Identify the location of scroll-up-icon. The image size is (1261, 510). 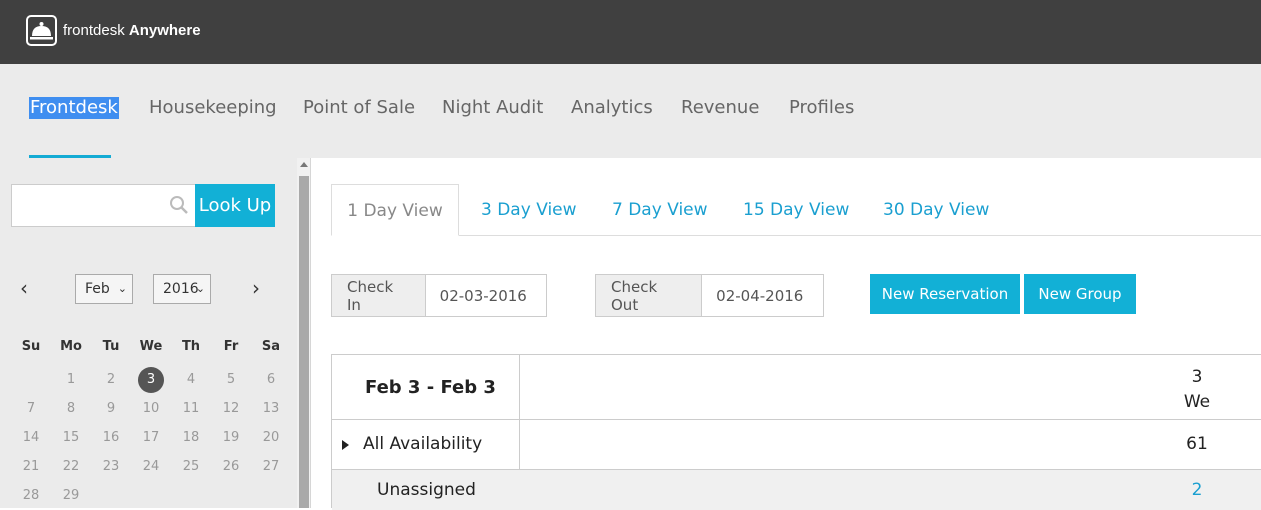
(304, 164).